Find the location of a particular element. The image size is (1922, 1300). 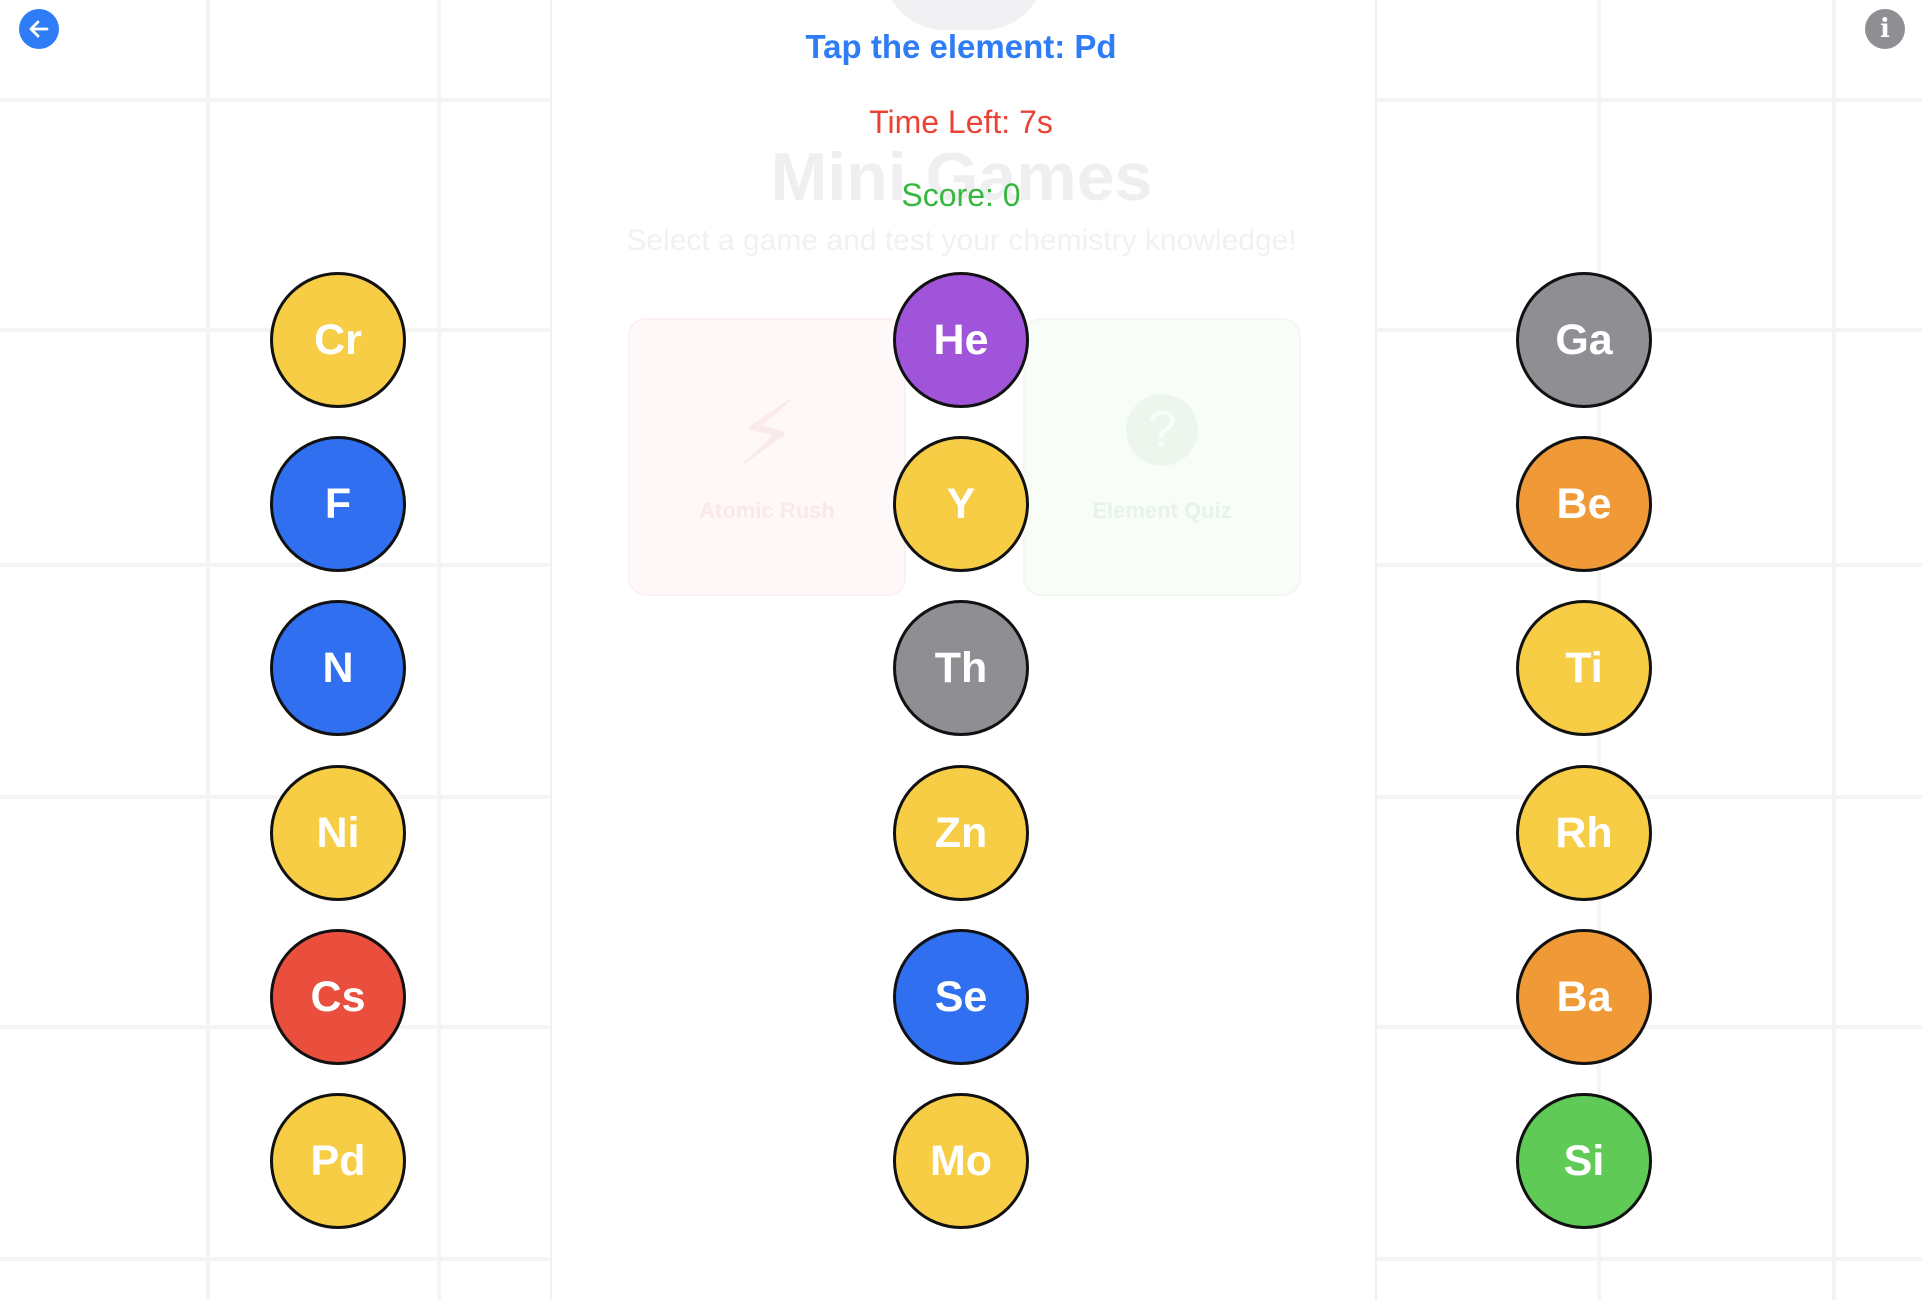

element-symbol: Be is located at coordinates (1584, 503).